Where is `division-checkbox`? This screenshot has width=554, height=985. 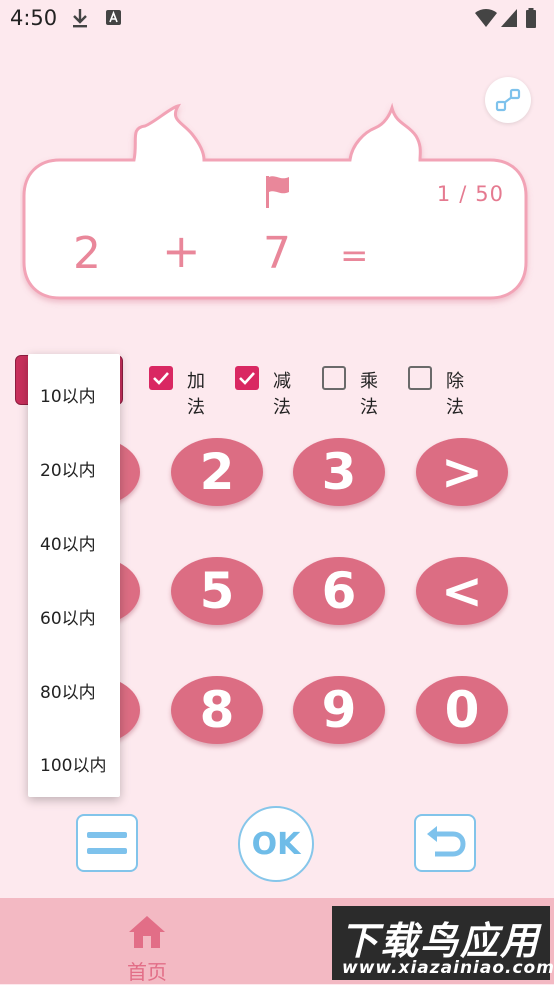 division-checkbox is located at coordinates (420, 378).